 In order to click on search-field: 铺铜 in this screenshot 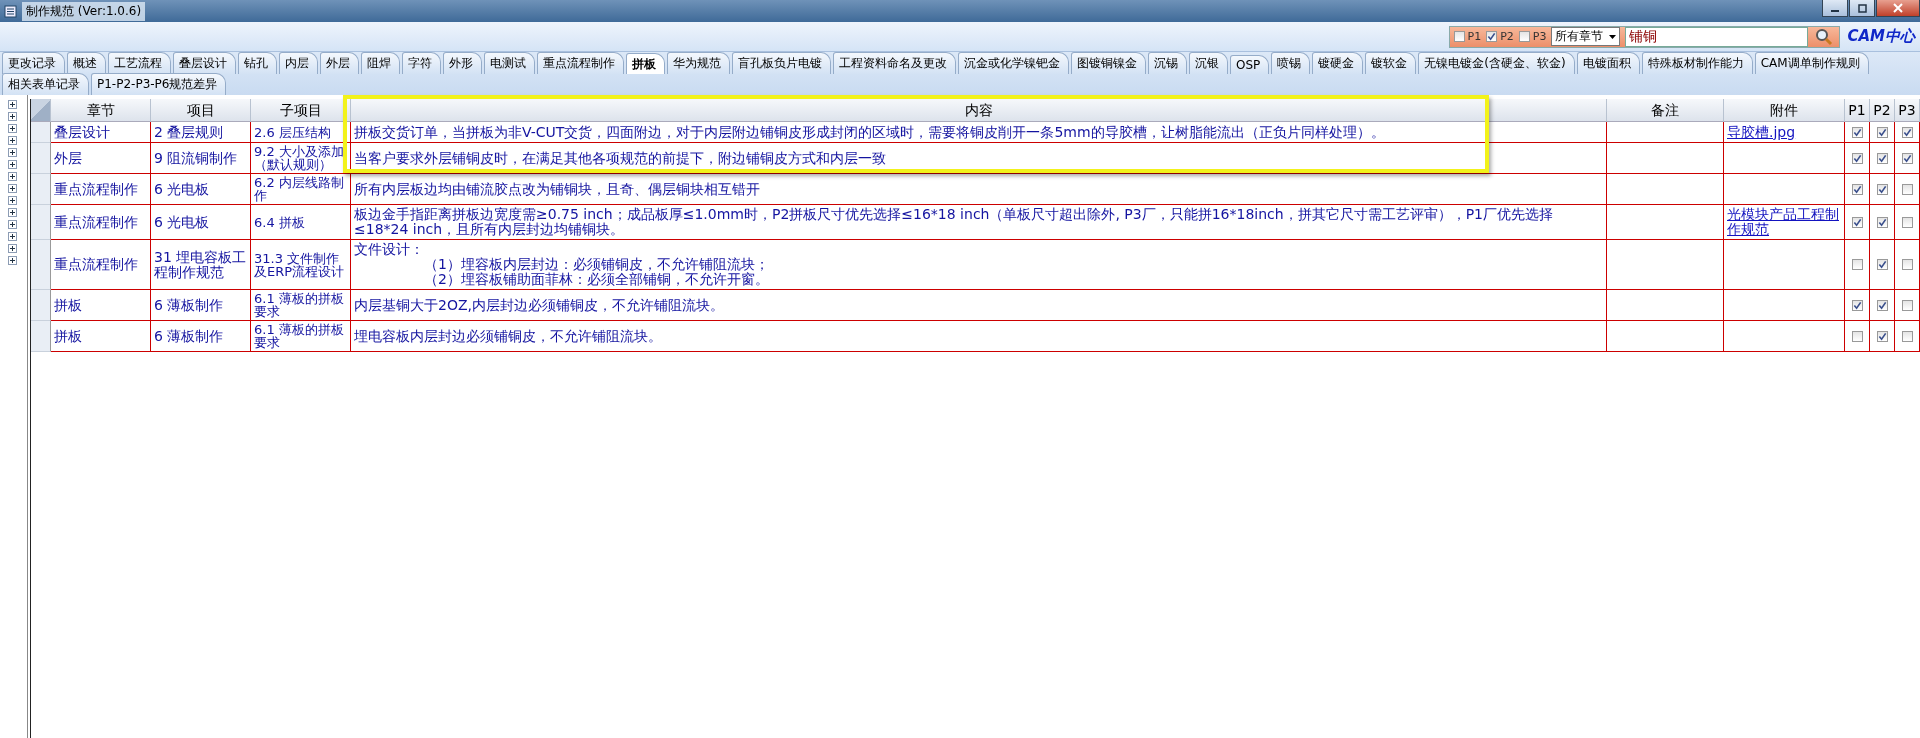, I will do `click(1717, 36)`.